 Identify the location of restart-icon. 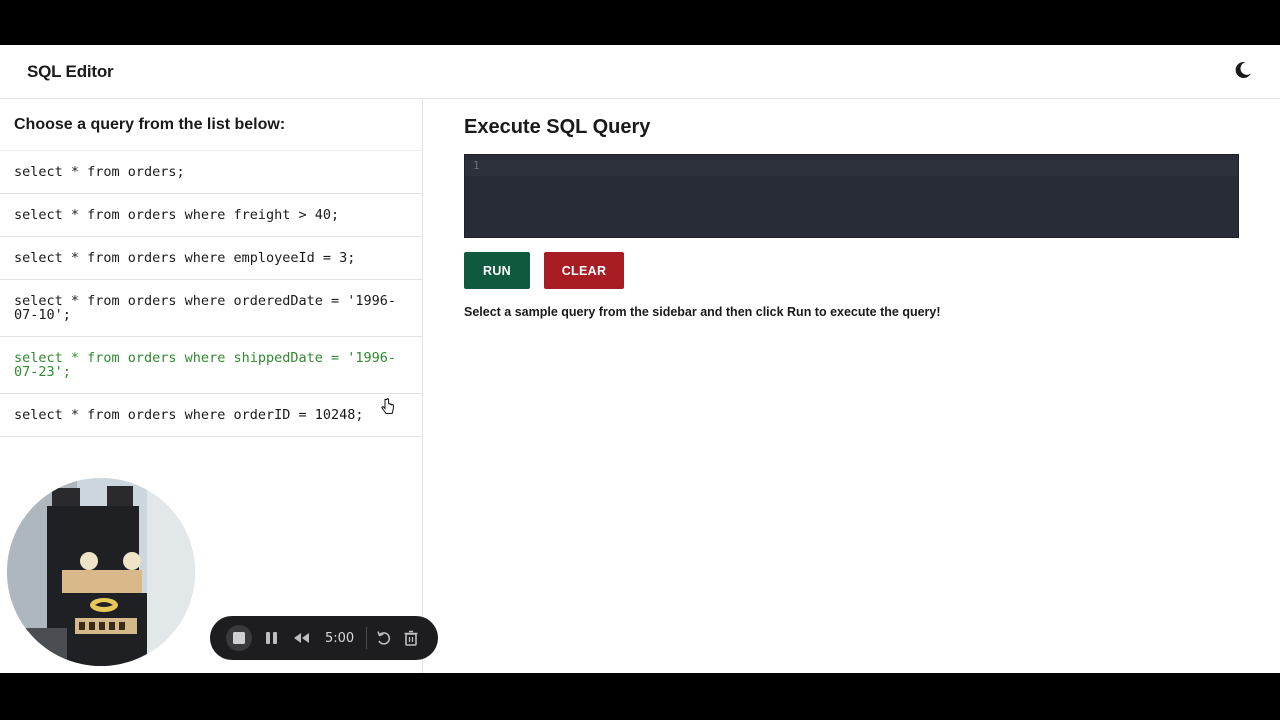
(384, 638).